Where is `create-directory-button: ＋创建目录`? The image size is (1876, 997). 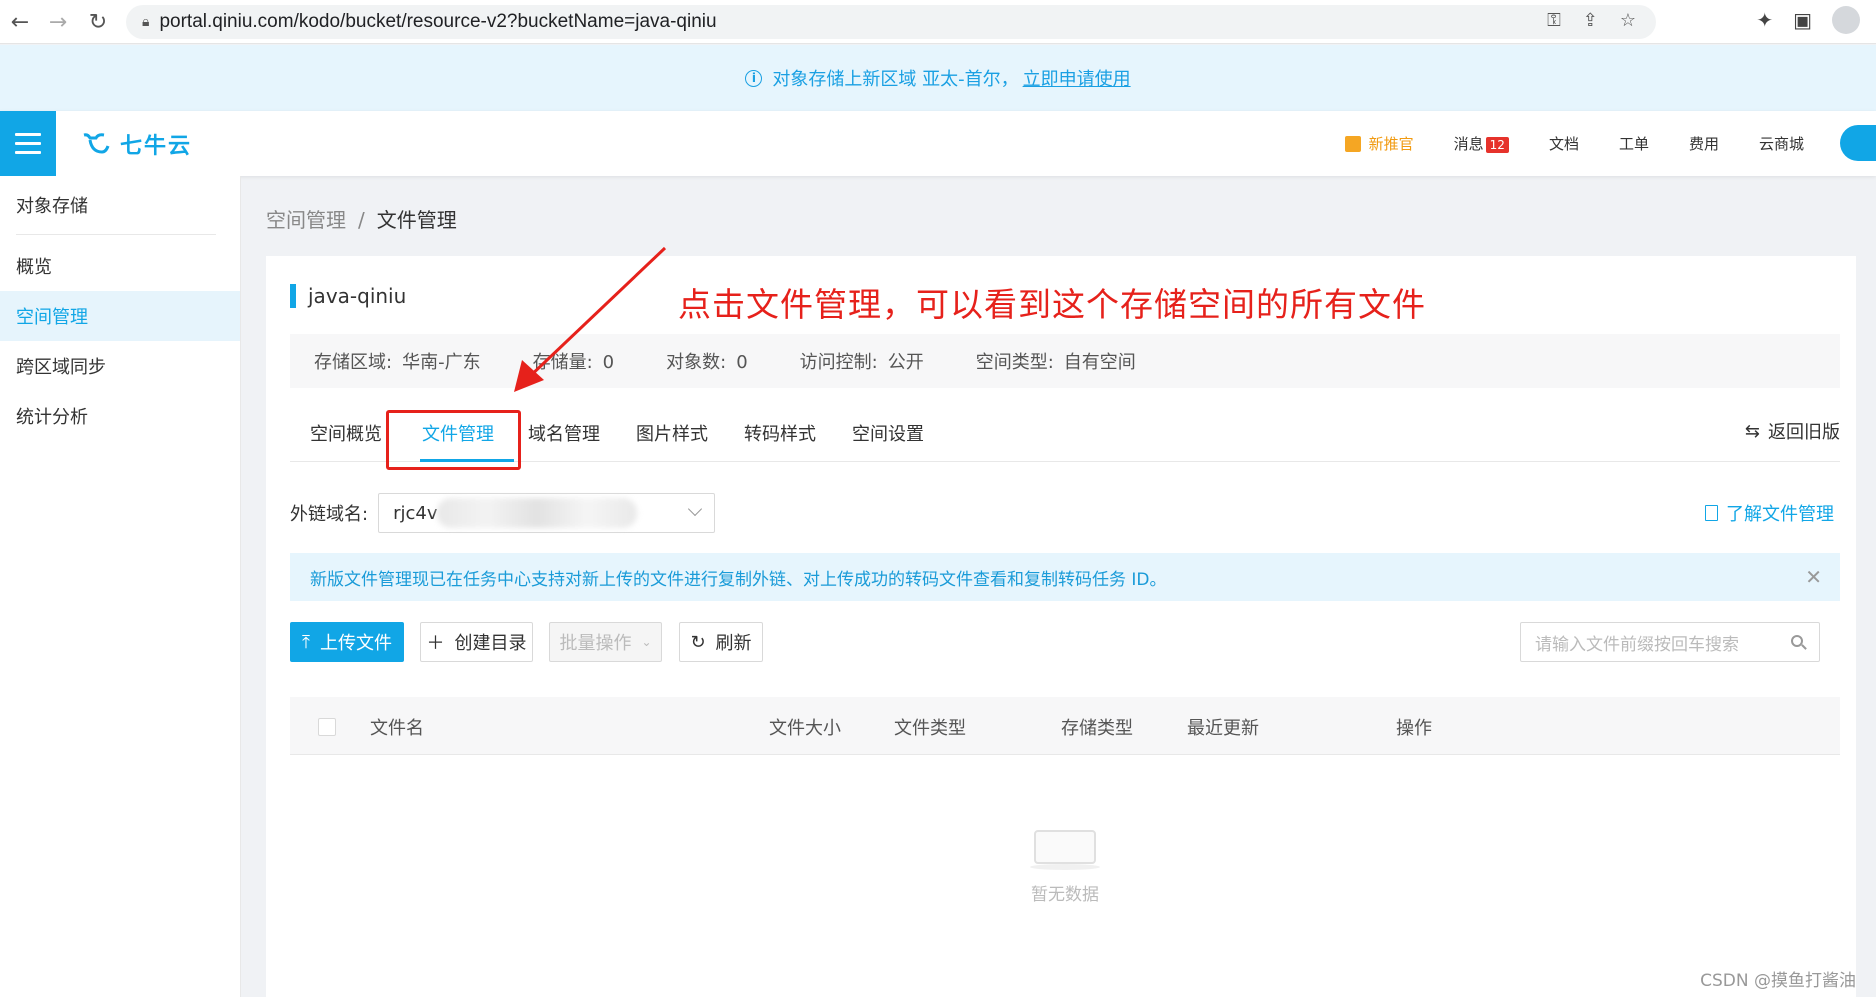 create-directory-button: ＋创建目录 is located at coordinates (476, 642).